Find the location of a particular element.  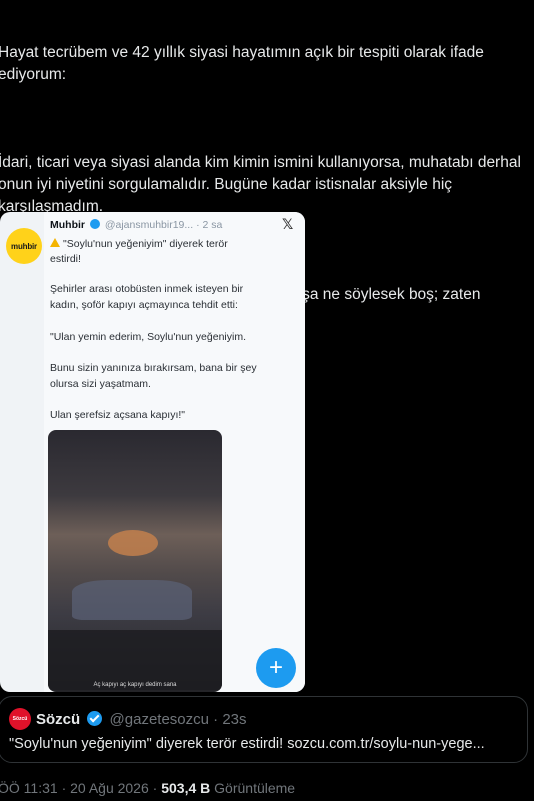

embedded-headline: "Soylu'nun yeğeniyim" diyerek terör is located at coordinates (170, 244).